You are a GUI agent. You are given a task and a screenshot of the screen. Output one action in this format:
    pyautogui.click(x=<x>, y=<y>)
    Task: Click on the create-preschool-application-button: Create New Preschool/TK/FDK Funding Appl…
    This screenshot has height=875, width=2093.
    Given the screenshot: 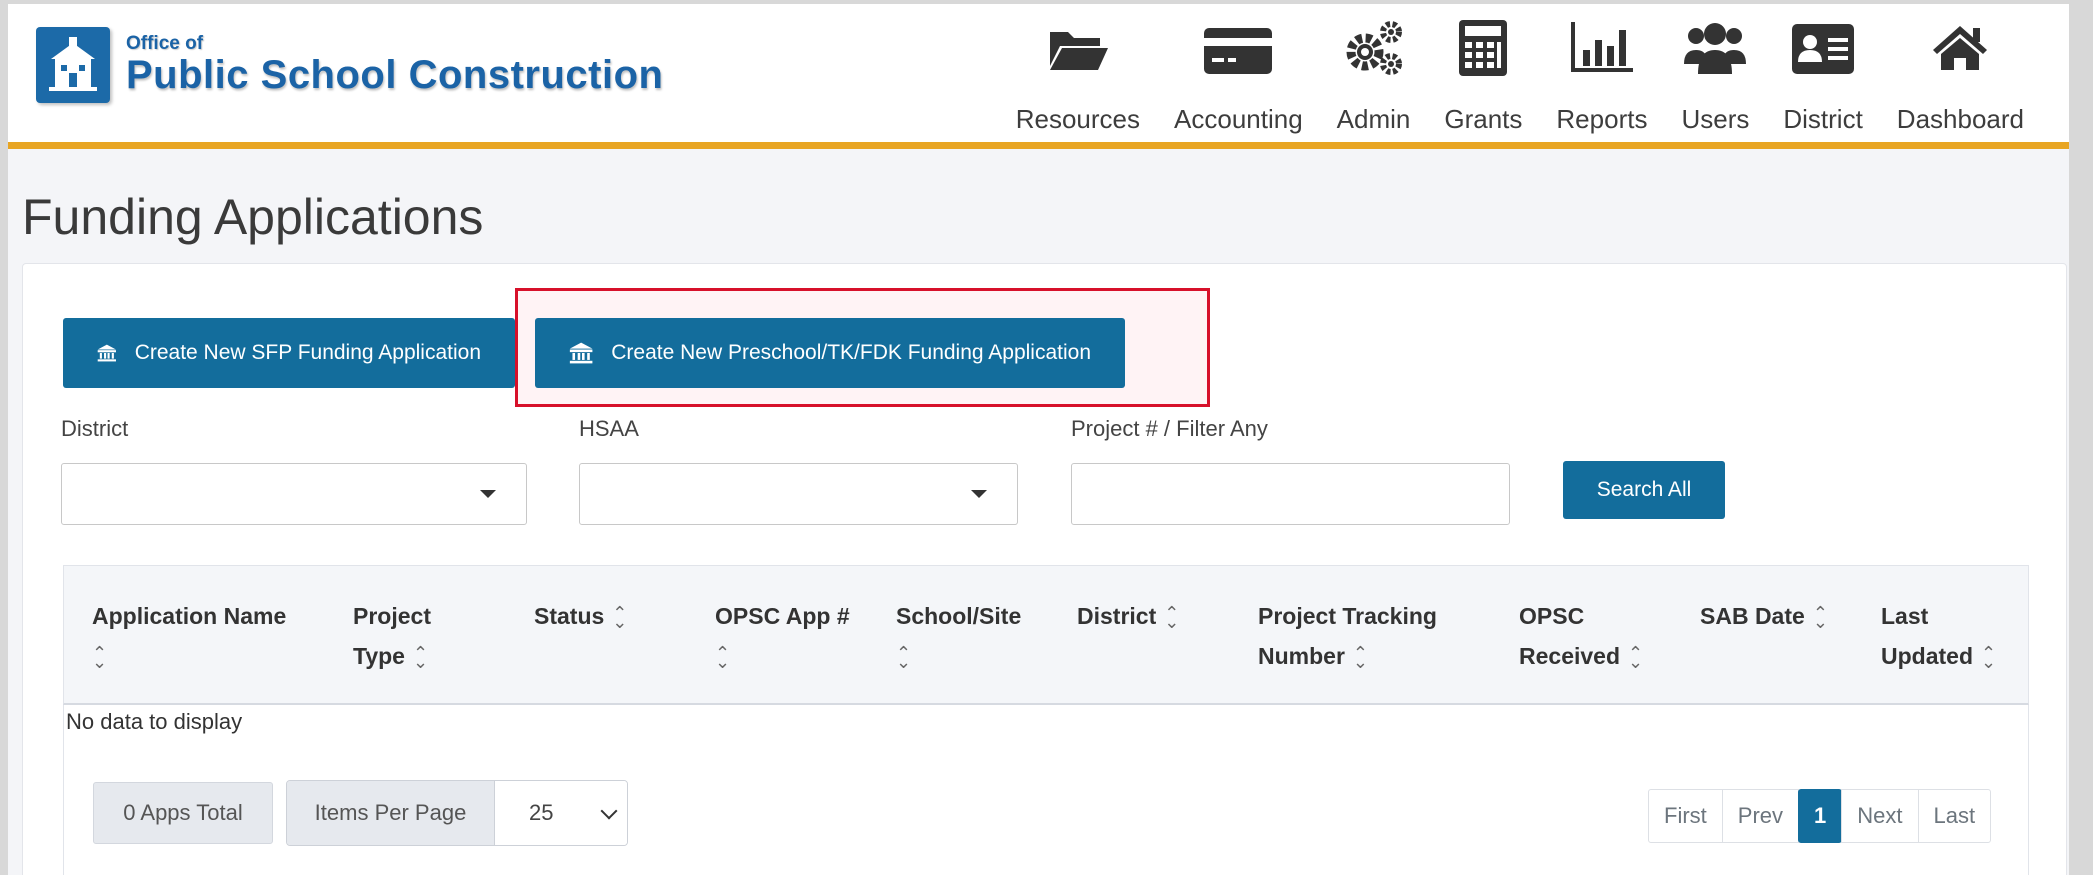 What is the action you would take?
    pyautogui.click(x=830, y=353)
    